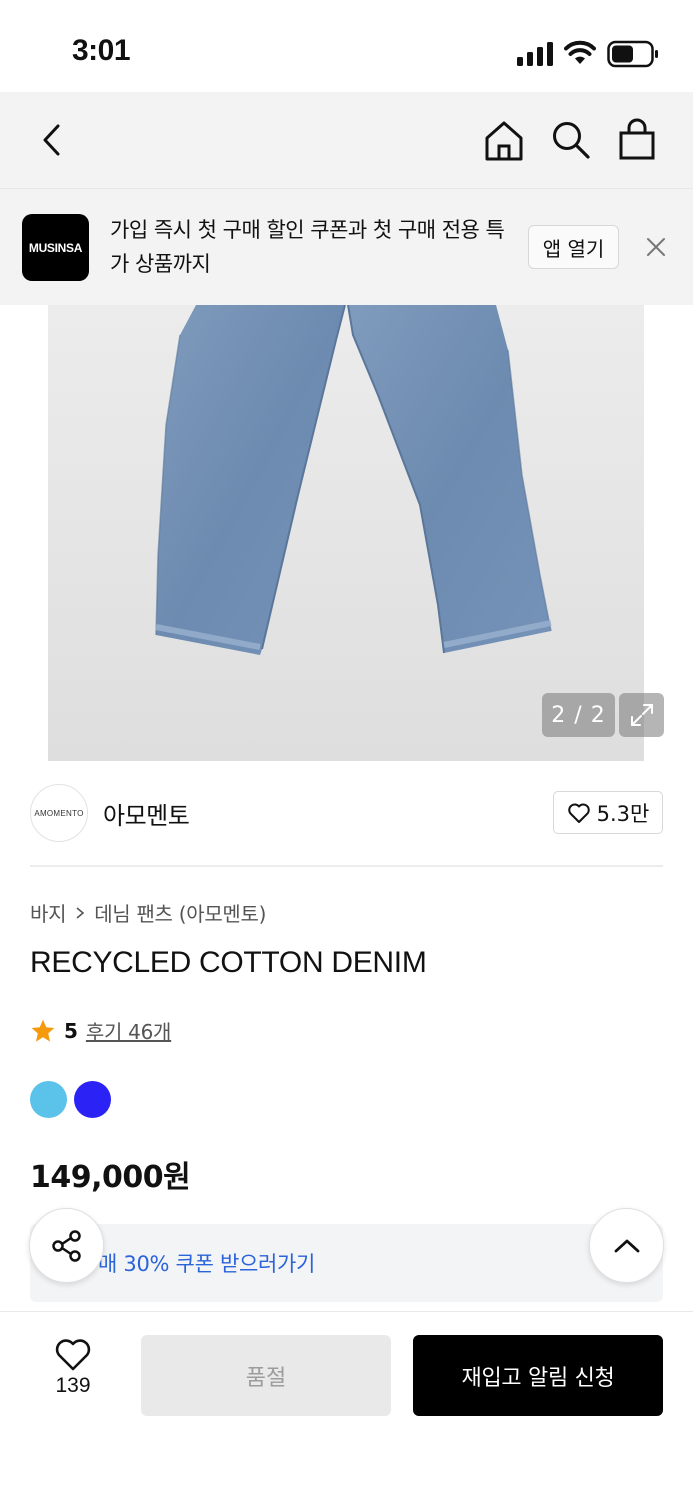 This screenshot has height=1500, width=693. I want to click on share-icon, so click(66, 1245).